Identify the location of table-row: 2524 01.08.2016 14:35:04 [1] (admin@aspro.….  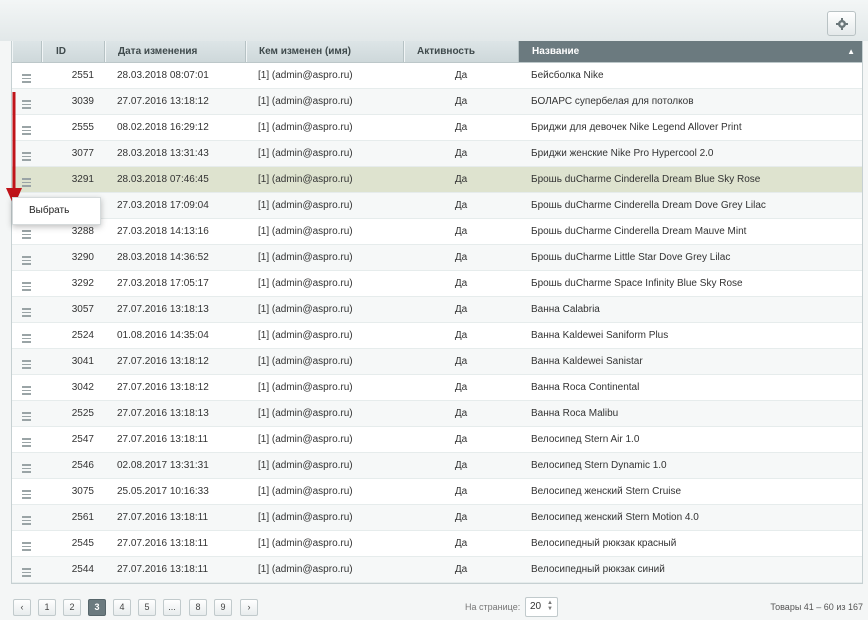
(437, 336).